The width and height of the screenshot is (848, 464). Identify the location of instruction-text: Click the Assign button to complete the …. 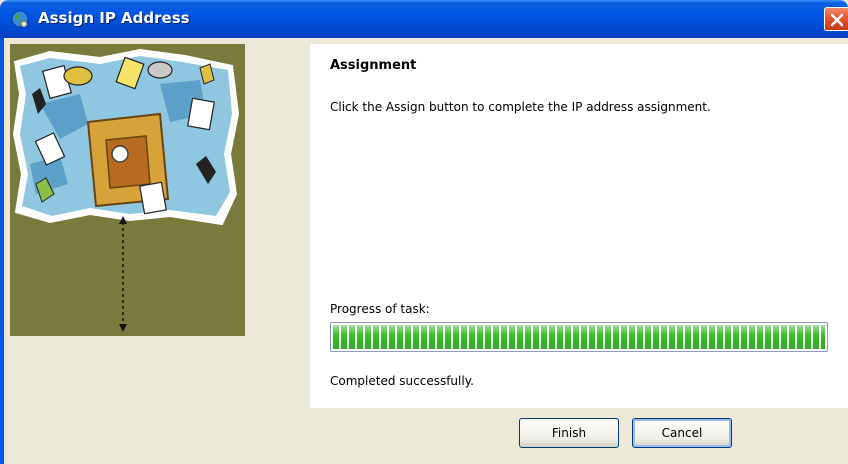
(520, 107).